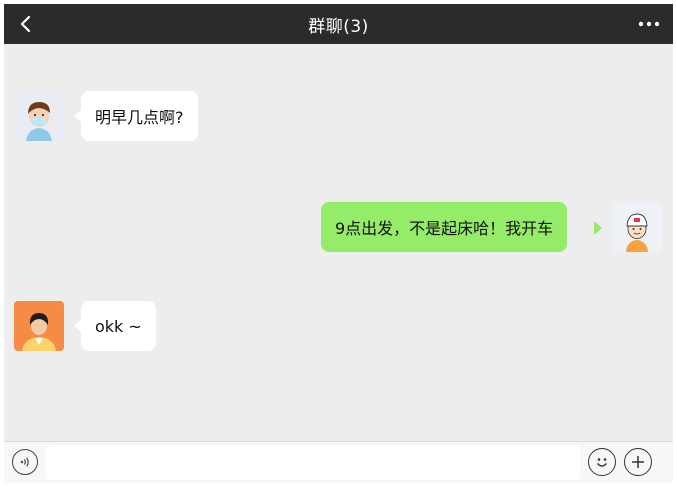 This screenshot has width=677, height=487. Describe the element at coordinates (598, 228) in the screenshot. I see `bubble-tail` at that location.